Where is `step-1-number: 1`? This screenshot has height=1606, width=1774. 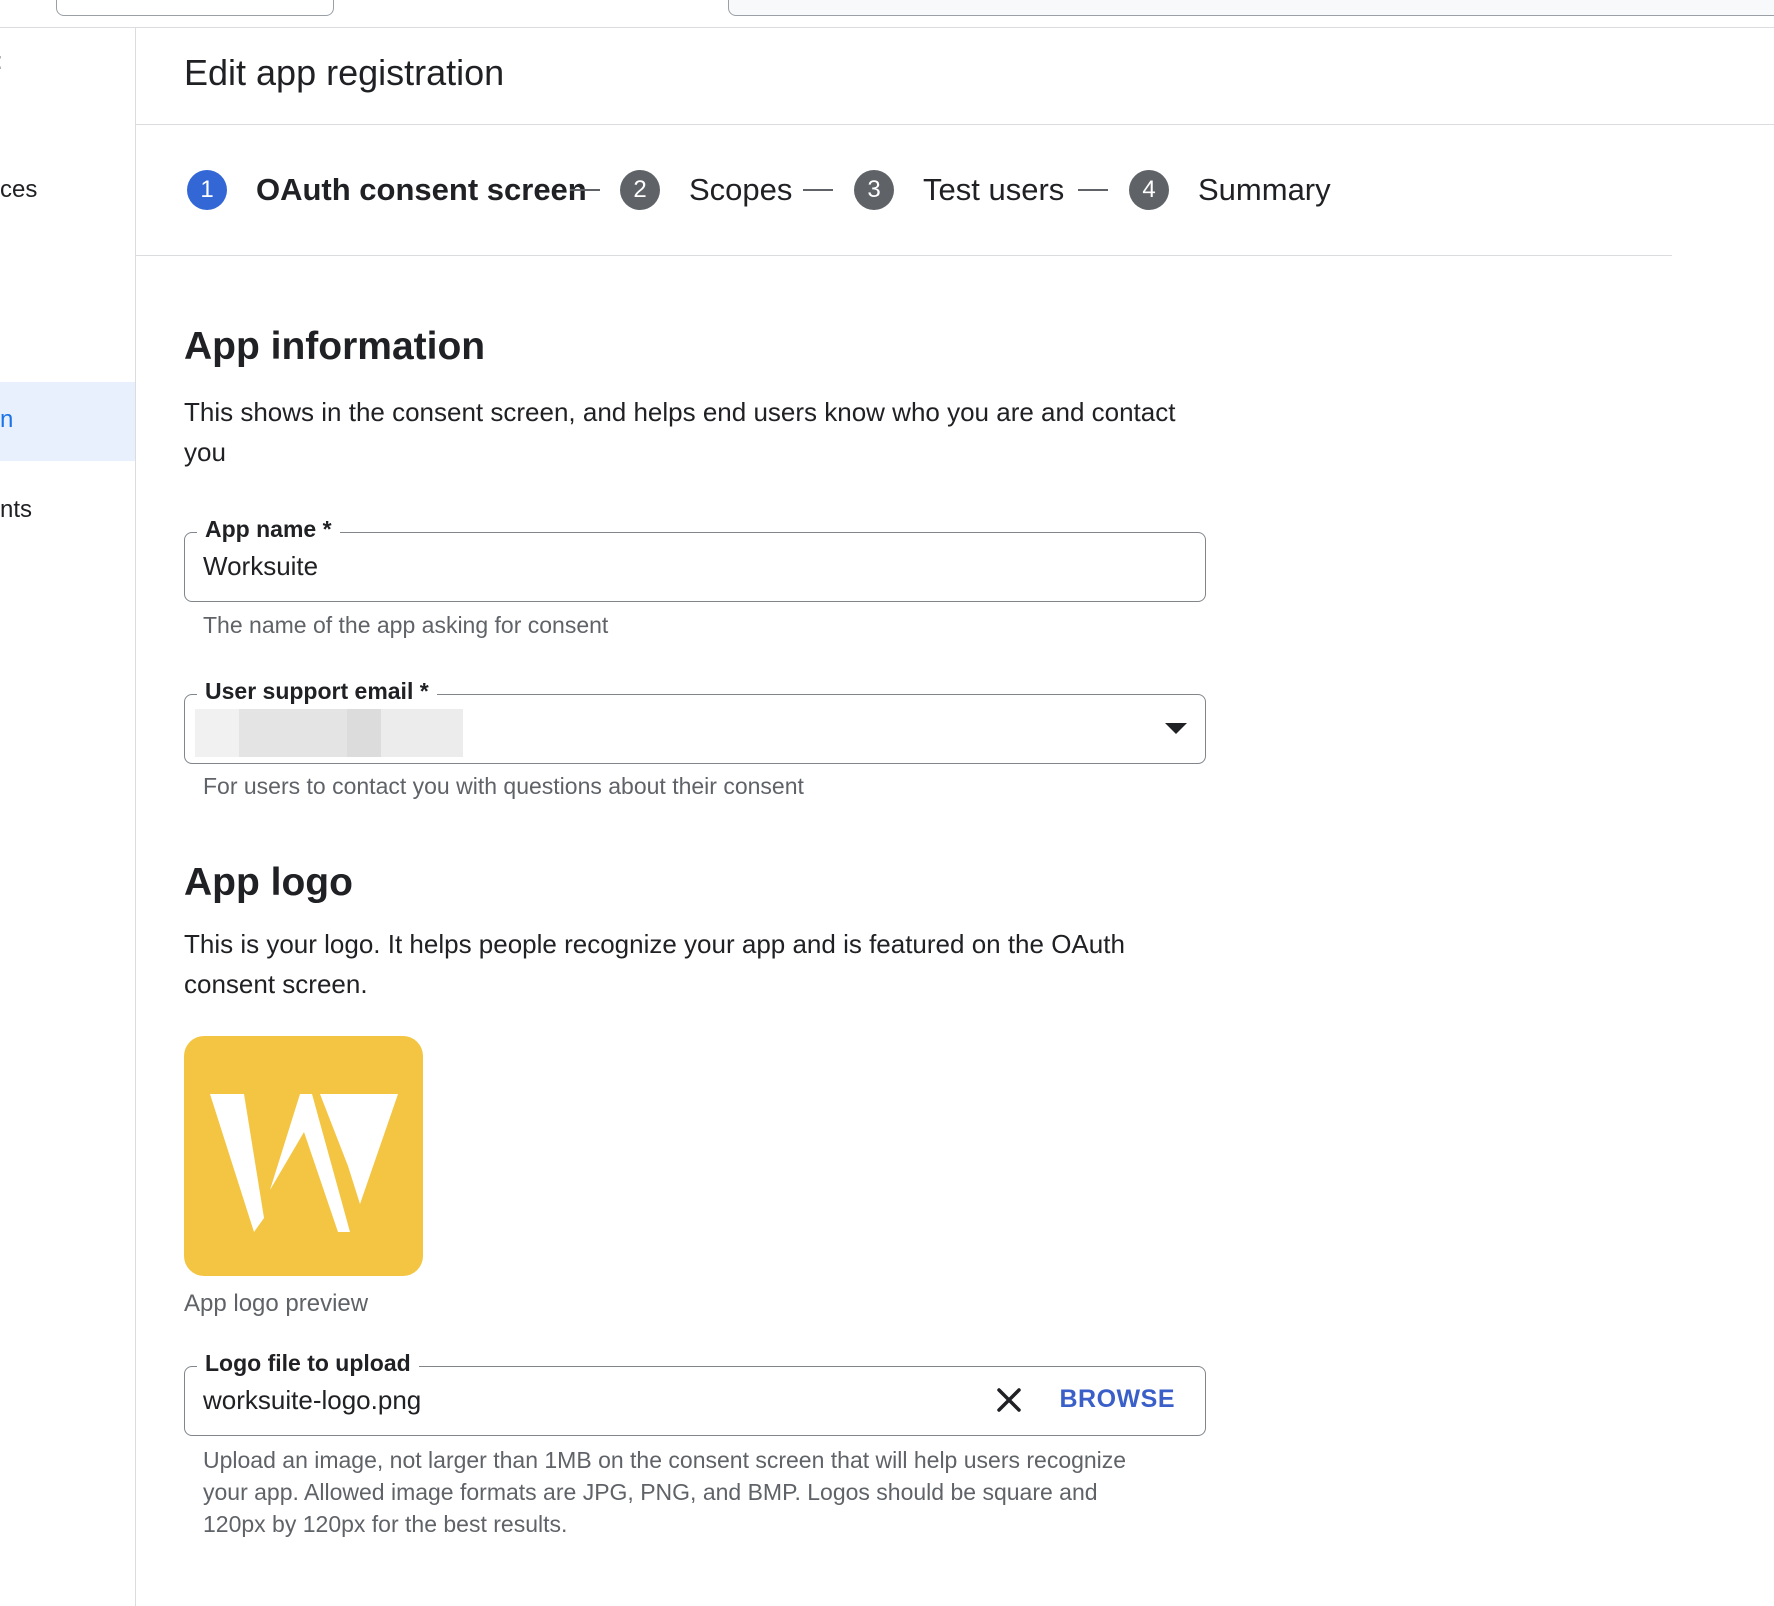 step-1-number: 1 is located at coordinates (207, 190).